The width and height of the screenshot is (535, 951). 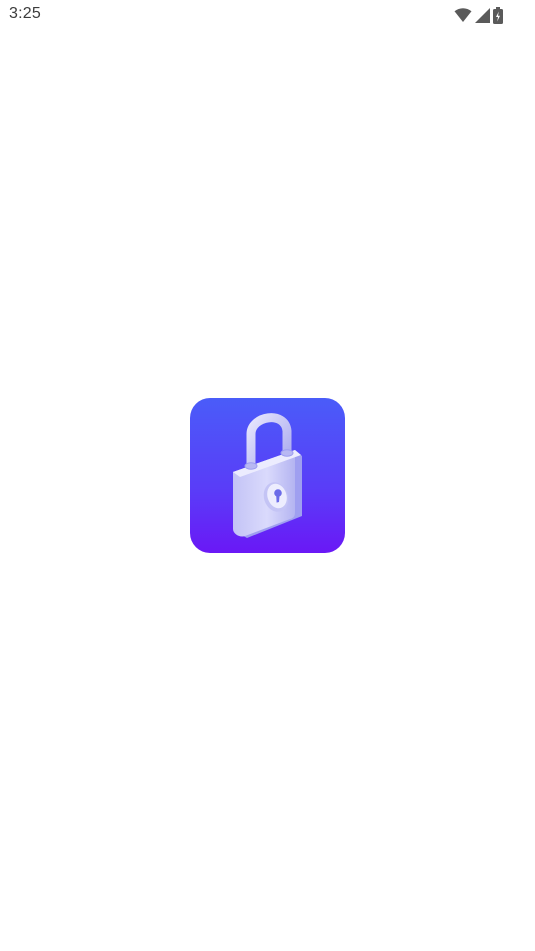 I want to click on cellular-signal-icon, so click(x=482, y=15).